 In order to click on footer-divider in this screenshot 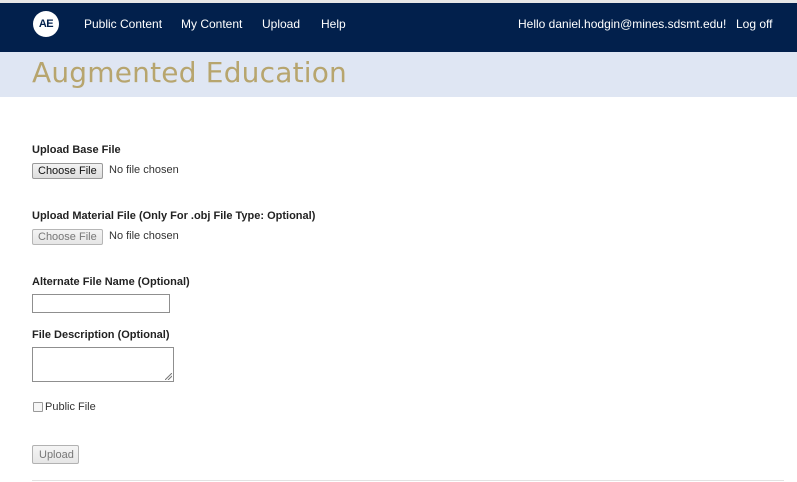, I will do `click(408, 480)`.